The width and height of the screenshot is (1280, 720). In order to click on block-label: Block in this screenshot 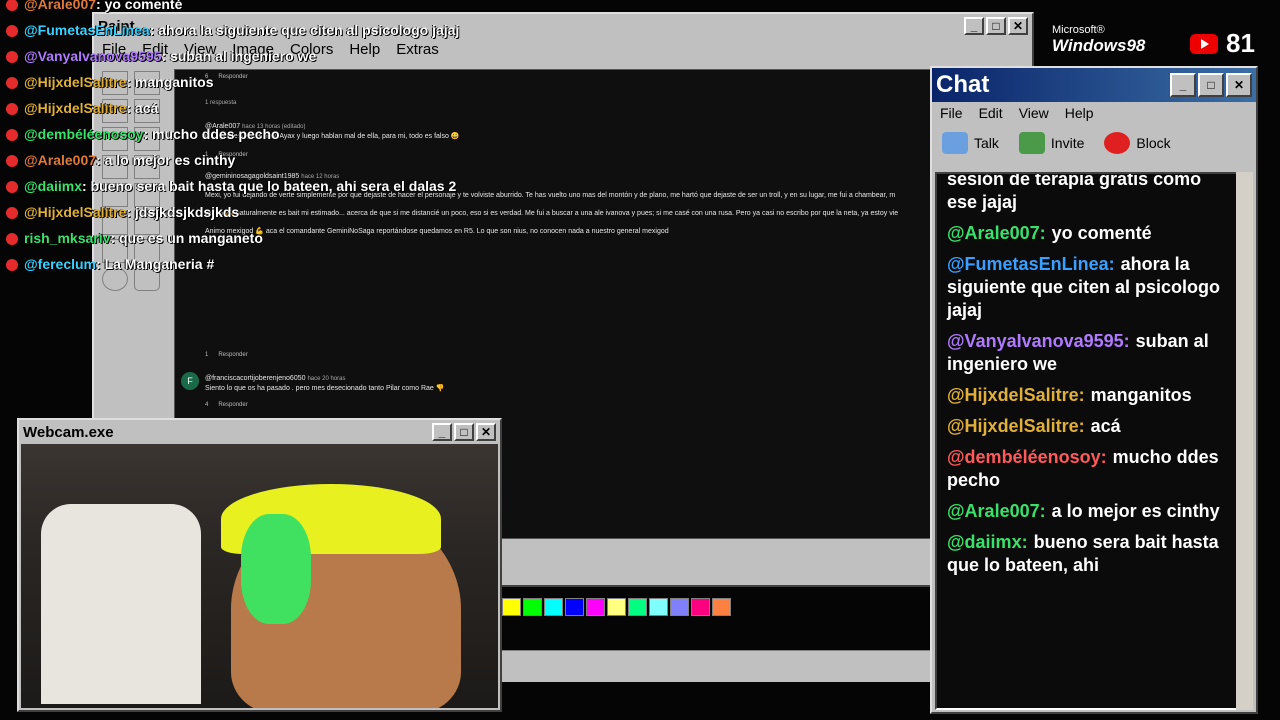, I will do `click(1153, 143)`.